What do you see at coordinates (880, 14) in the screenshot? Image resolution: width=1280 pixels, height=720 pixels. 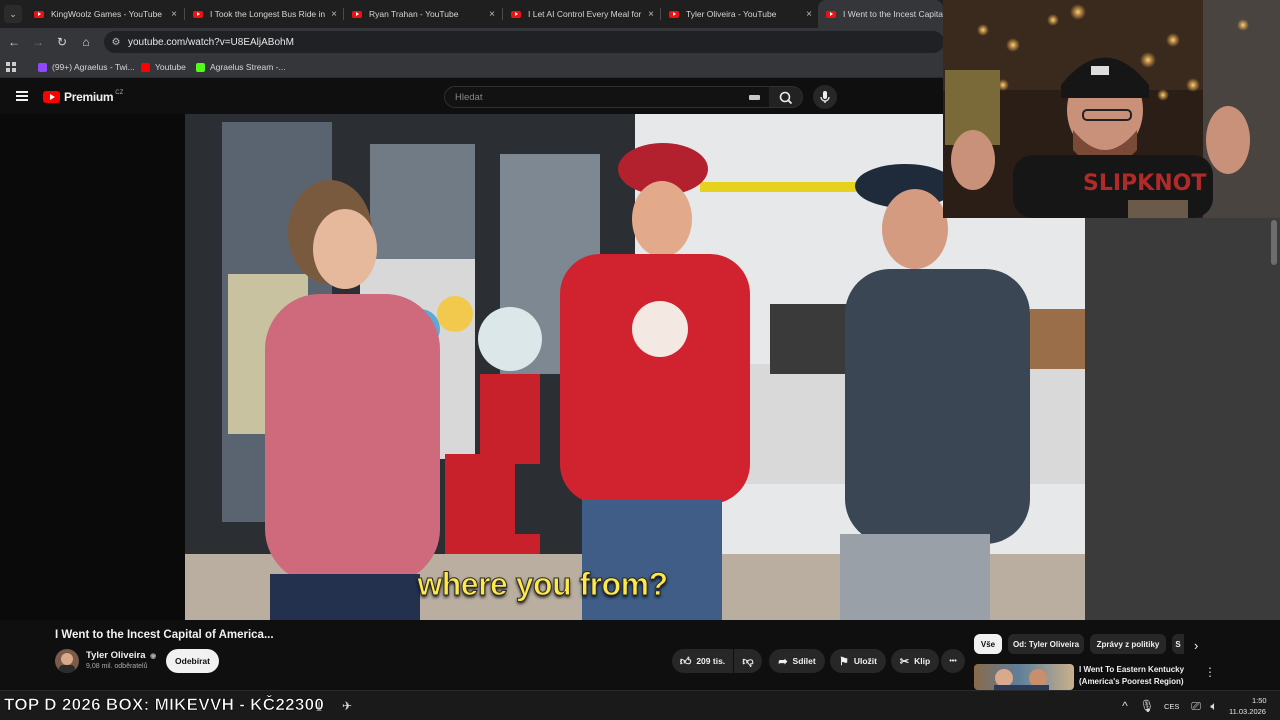 I see `tab-current-video: I Went to the Incest Capital of` at bounding box center [880, 14].